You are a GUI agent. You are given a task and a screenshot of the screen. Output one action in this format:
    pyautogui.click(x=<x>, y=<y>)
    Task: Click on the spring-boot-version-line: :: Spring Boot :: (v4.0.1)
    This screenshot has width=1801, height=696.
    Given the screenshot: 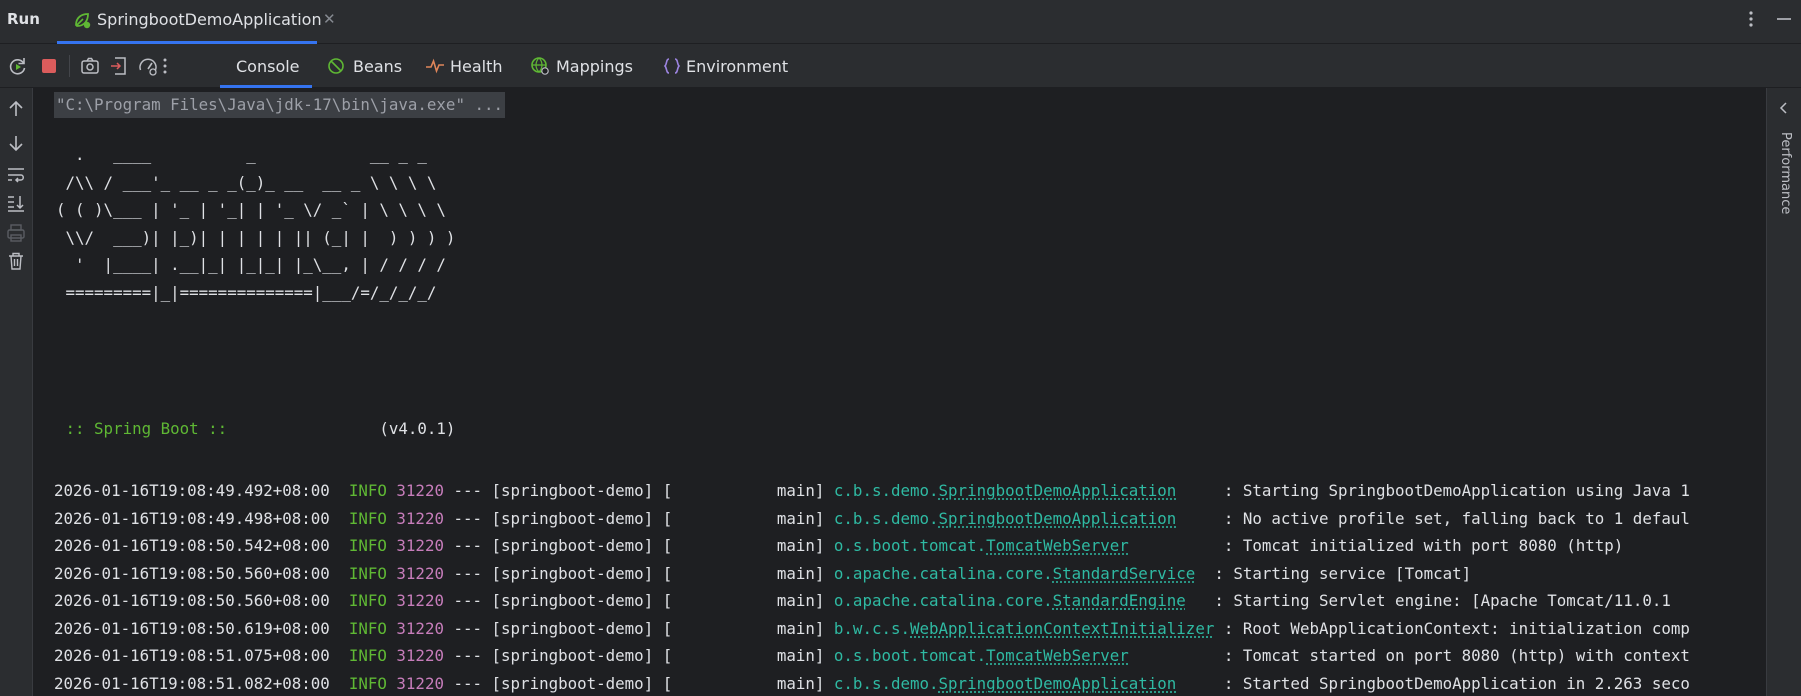 What is the action you would take?
    pyautogui.click(x=256, y=429)
    